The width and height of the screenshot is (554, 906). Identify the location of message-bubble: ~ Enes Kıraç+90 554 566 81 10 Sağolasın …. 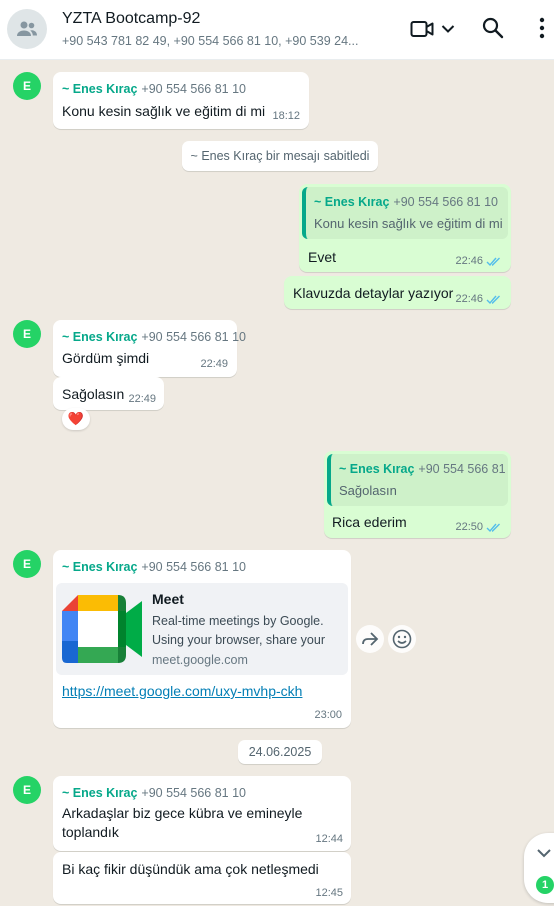
(417, 494).